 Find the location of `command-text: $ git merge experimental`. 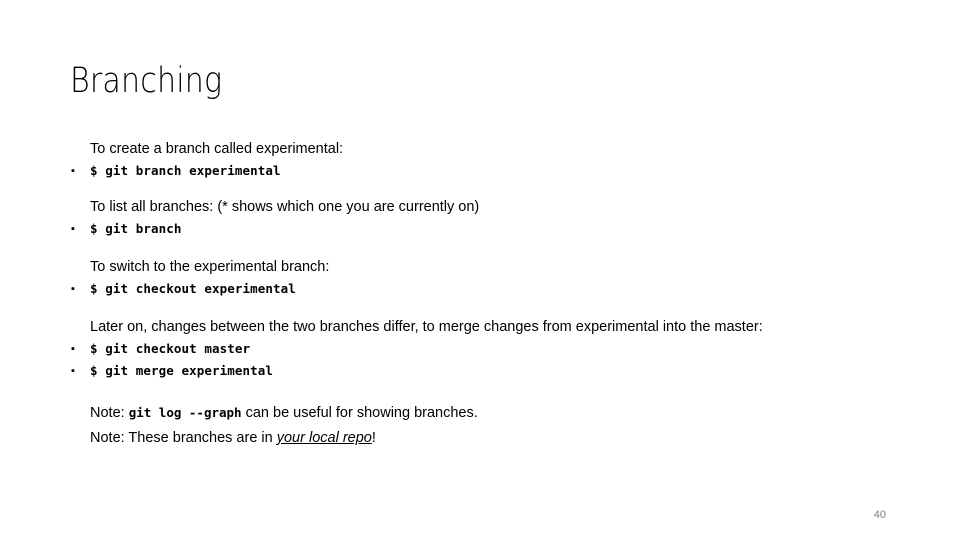

command-text: $ git merge experimental is located at coordinates (182, 370).